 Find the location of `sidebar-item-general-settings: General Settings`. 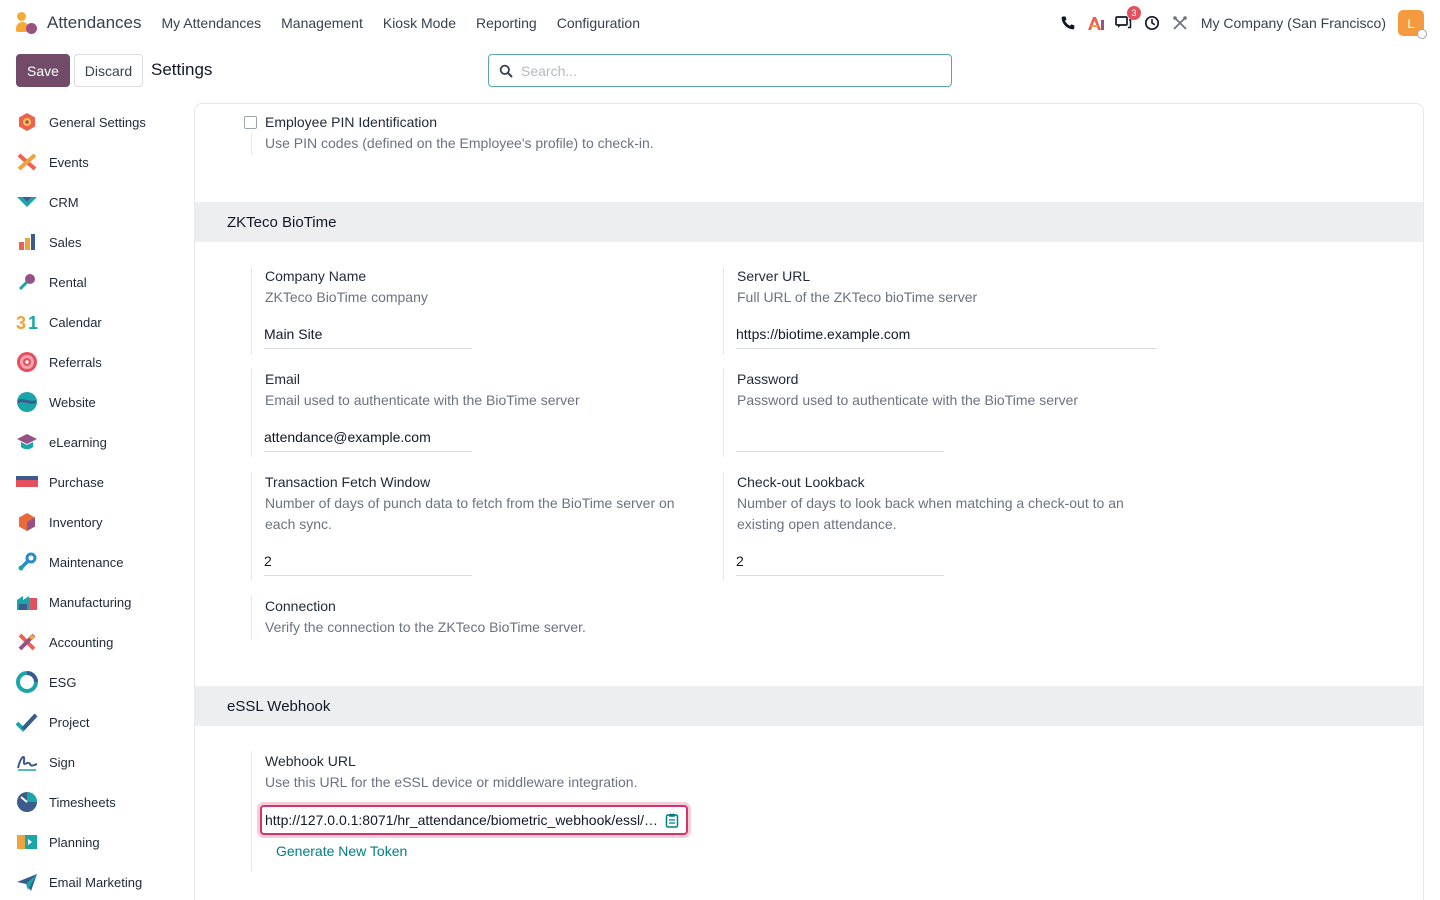

sidebar-item-general-settings: General Settings is located at coordinates (104, 122).